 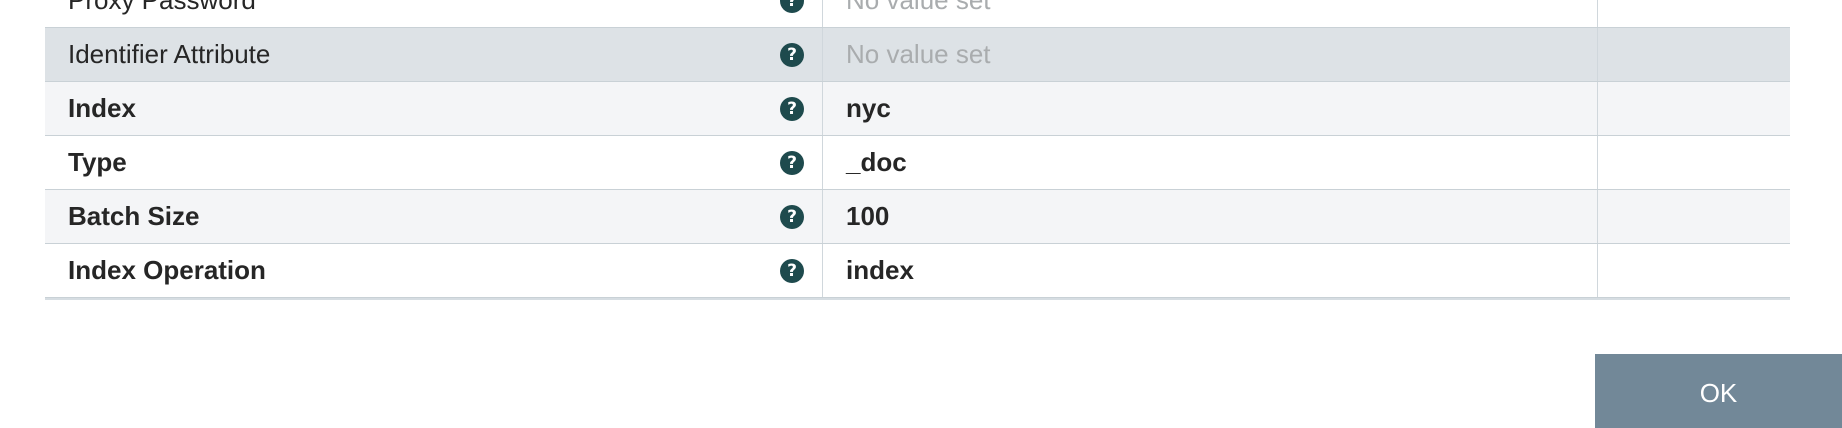 I want to click on property-row-proxy-password: Proxy Password ? No value set, so click(x=917, y=14).